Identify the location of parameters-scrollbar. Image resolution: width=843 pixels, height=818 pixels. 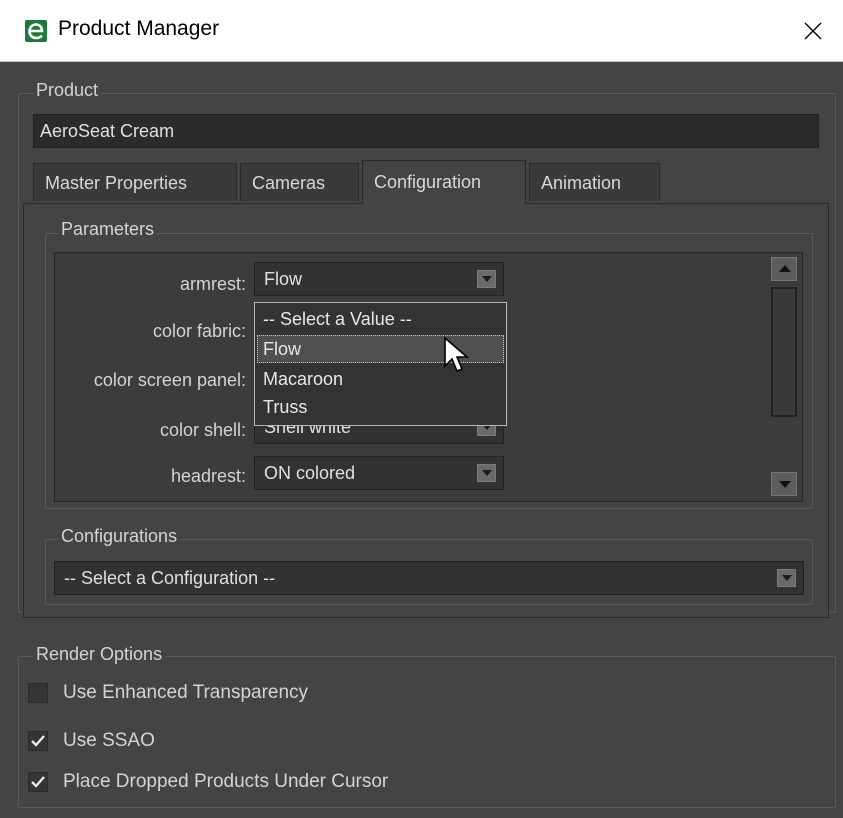
(784, 376).